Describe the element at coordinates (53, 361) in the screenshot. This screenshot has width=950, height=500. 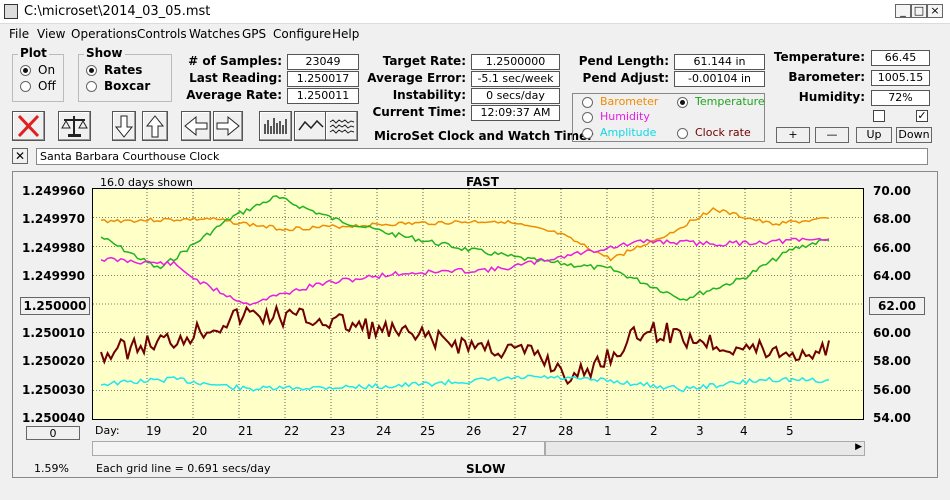
I see `y-tick-7: 1.250020` at that location.